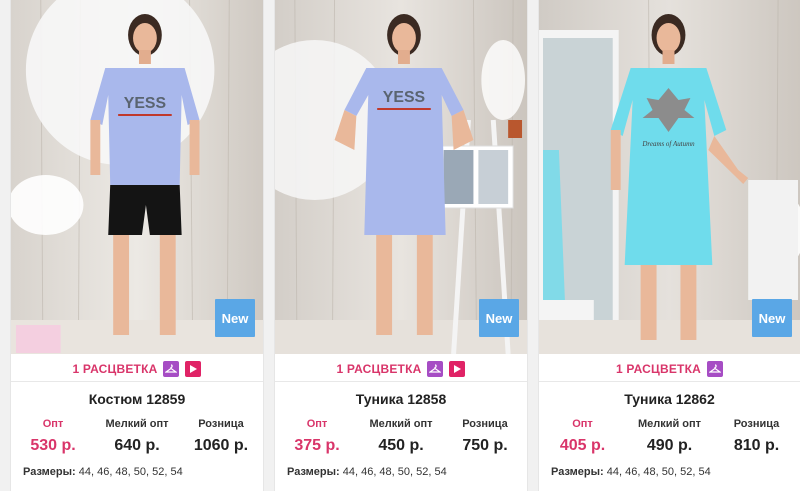  Describe the element at coordinates (669, 445) in the screenshot. I see `price-value: 490 р.` at that location.